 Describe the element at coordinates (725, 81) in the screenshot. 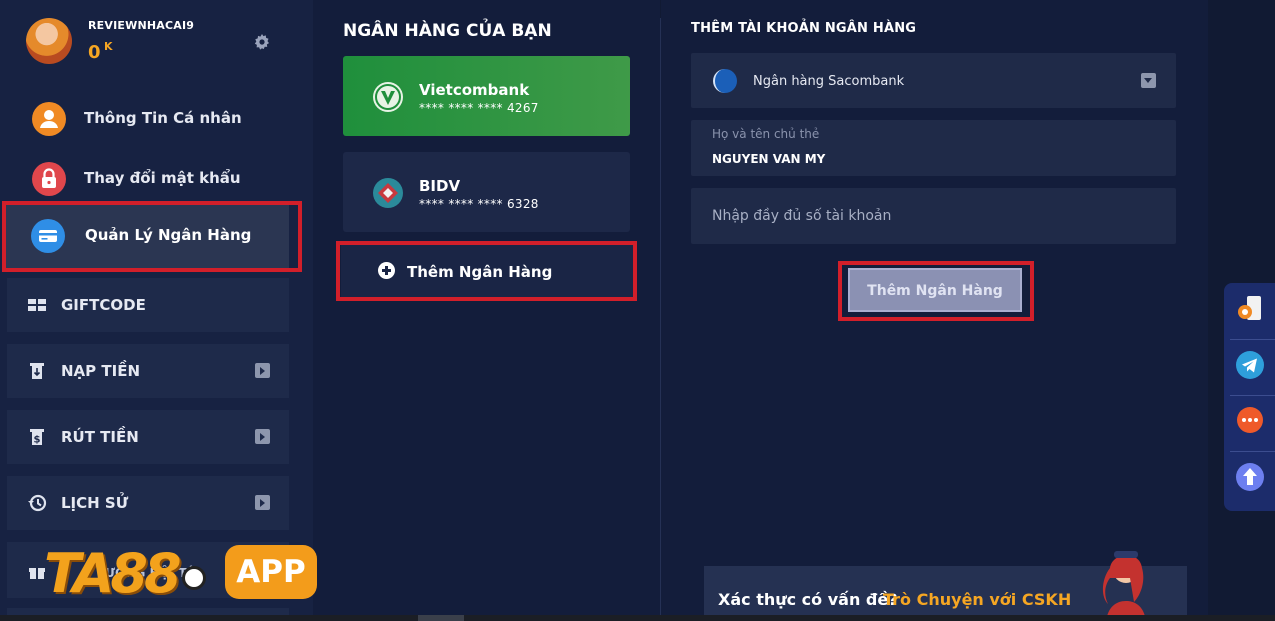

I see `sacombank-logo-icon` at that location.